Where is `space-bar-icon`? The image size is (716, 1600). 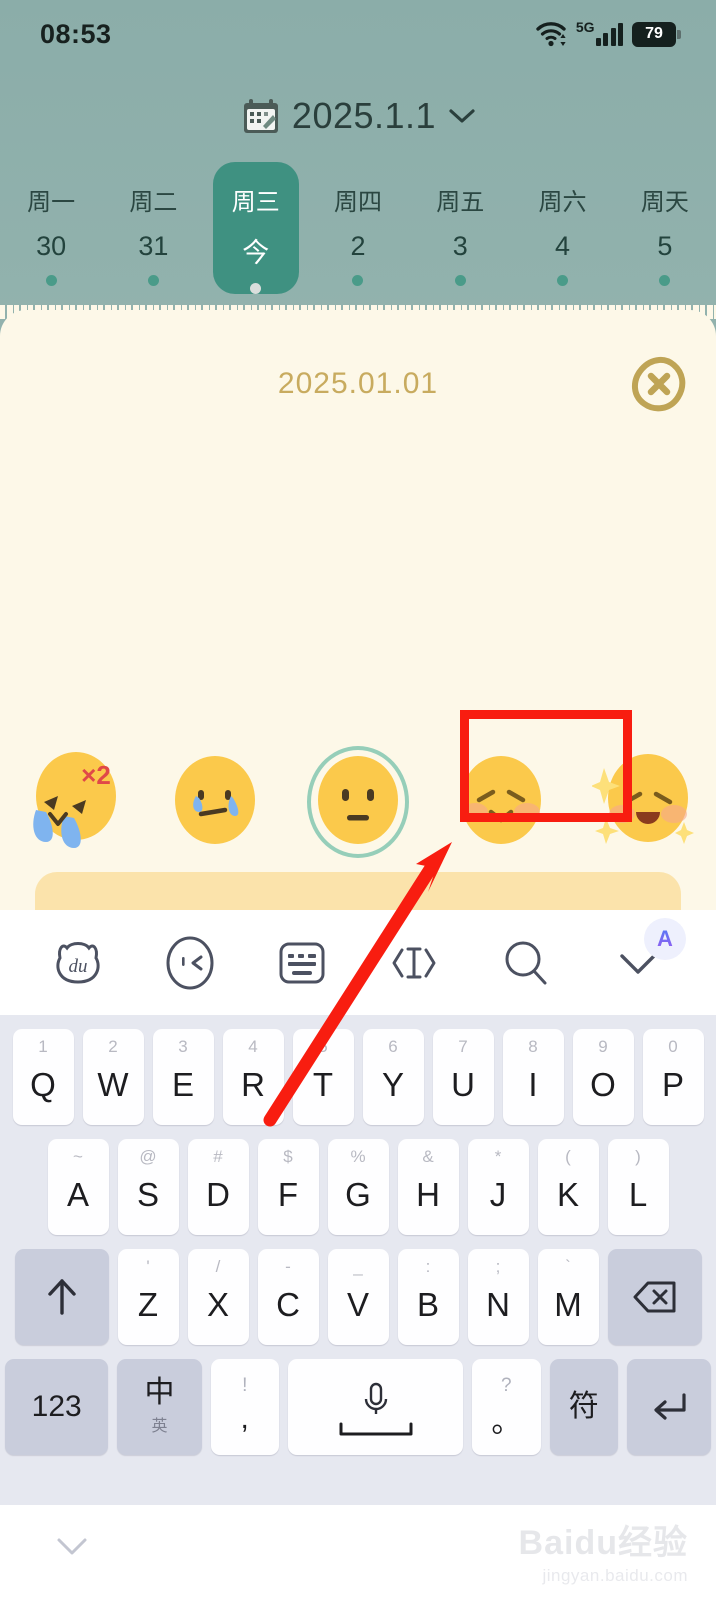 space-bar-icon is located at coordinates (376, 1429).